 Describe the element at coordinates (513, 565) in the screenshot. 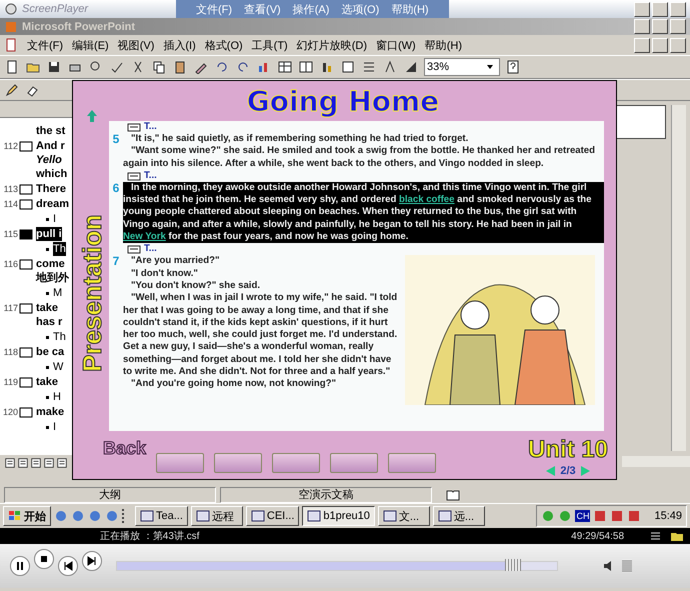

I see `progress-thumb` at that location.